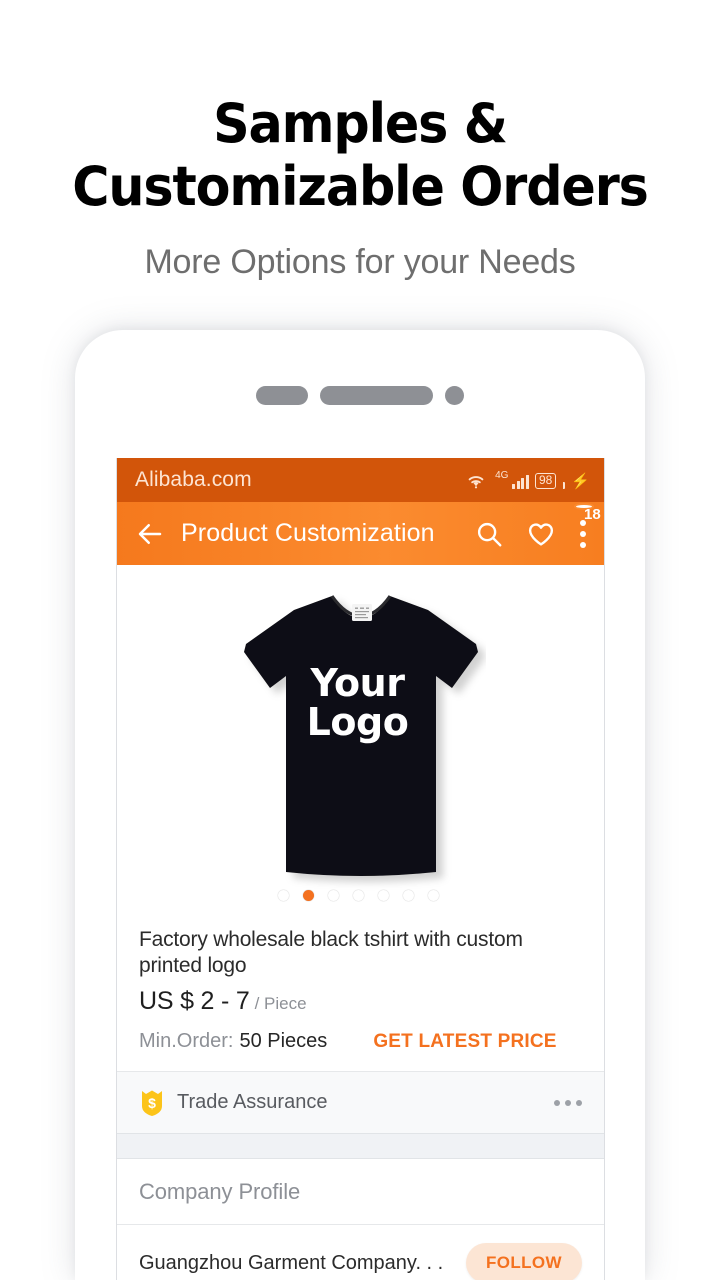  I want to click on status-bar: Alibaba.com 4G 98 ⚡, so click(360, 480).